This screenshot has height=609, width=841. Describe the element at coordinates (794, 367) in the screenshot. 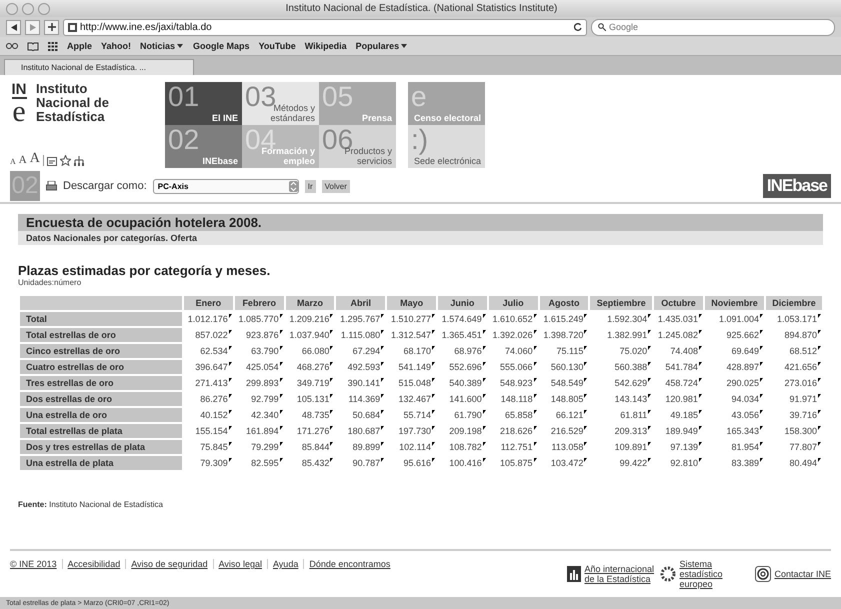

I see `table-cell: 421.656` at that location.